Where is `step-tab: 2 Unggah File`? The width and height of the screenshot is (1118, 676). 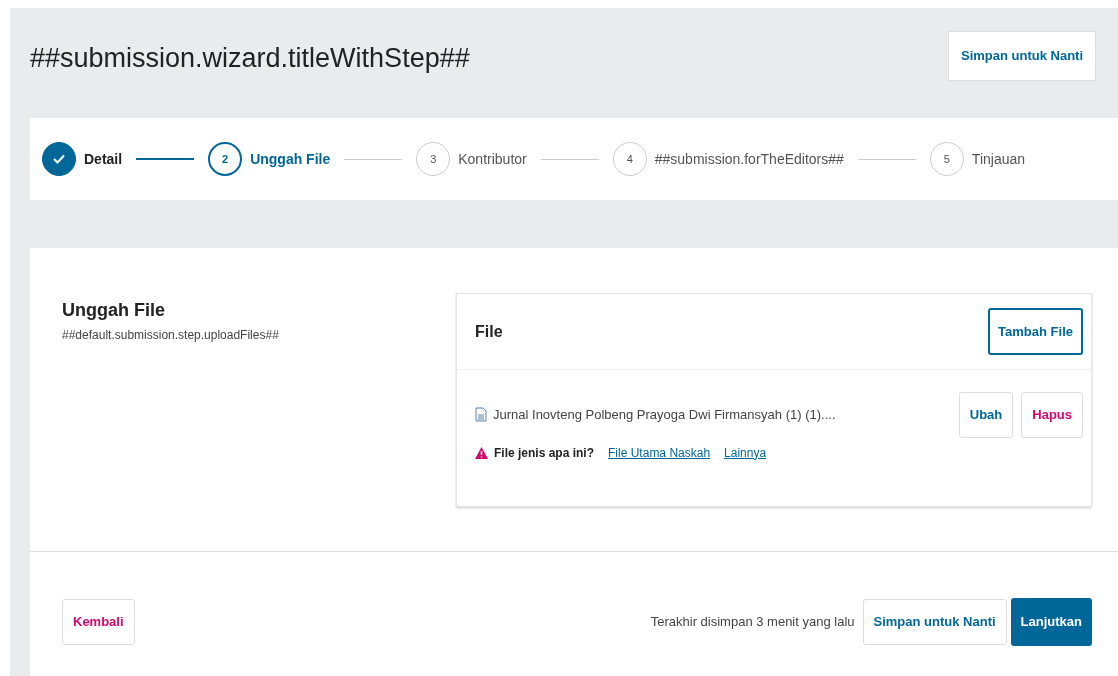 step-tab: 2 Unggah File is located at coordinates (269, 159).